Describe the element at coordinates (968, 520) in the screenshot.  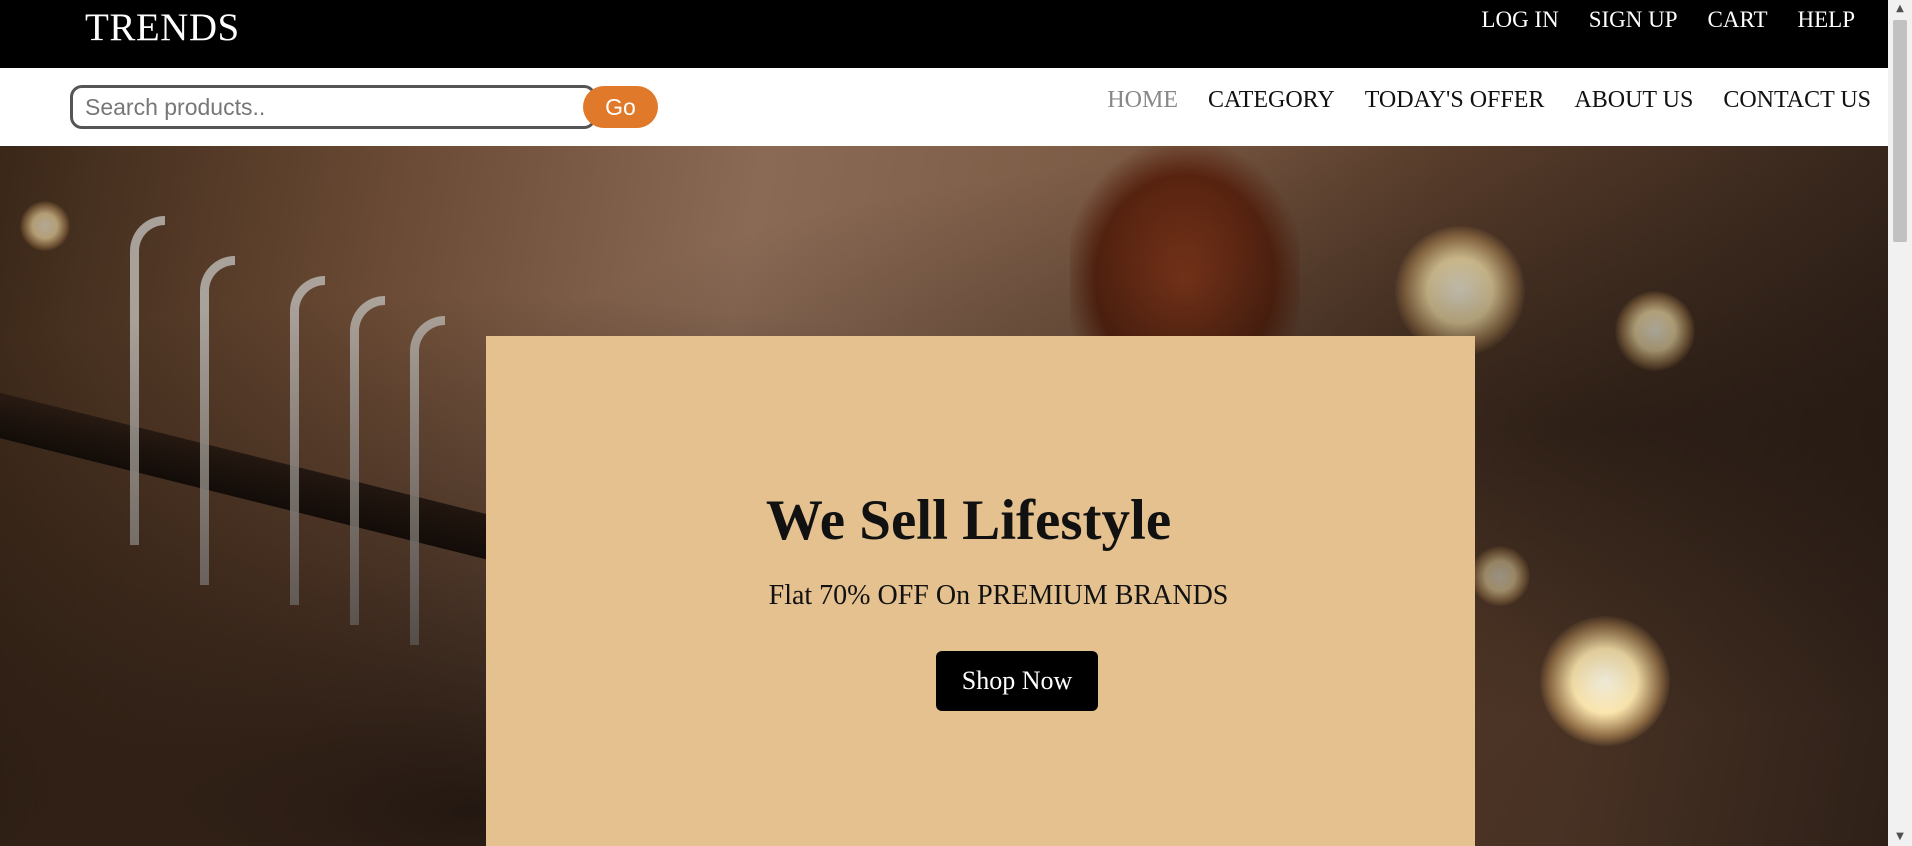
I see `hero-title: We Sell Lifestyle` at that location.